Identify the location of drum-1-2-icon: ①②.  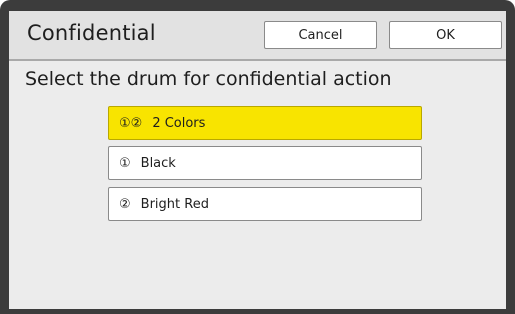
(131, 123).